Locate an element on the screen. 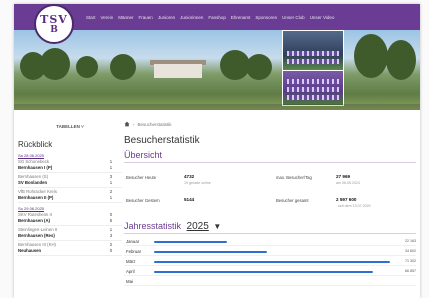 Image resolution: width=429 pixels, height=298 pixels. breadcrumb: › Besucherstatistik is located at coordinates (148, 124).